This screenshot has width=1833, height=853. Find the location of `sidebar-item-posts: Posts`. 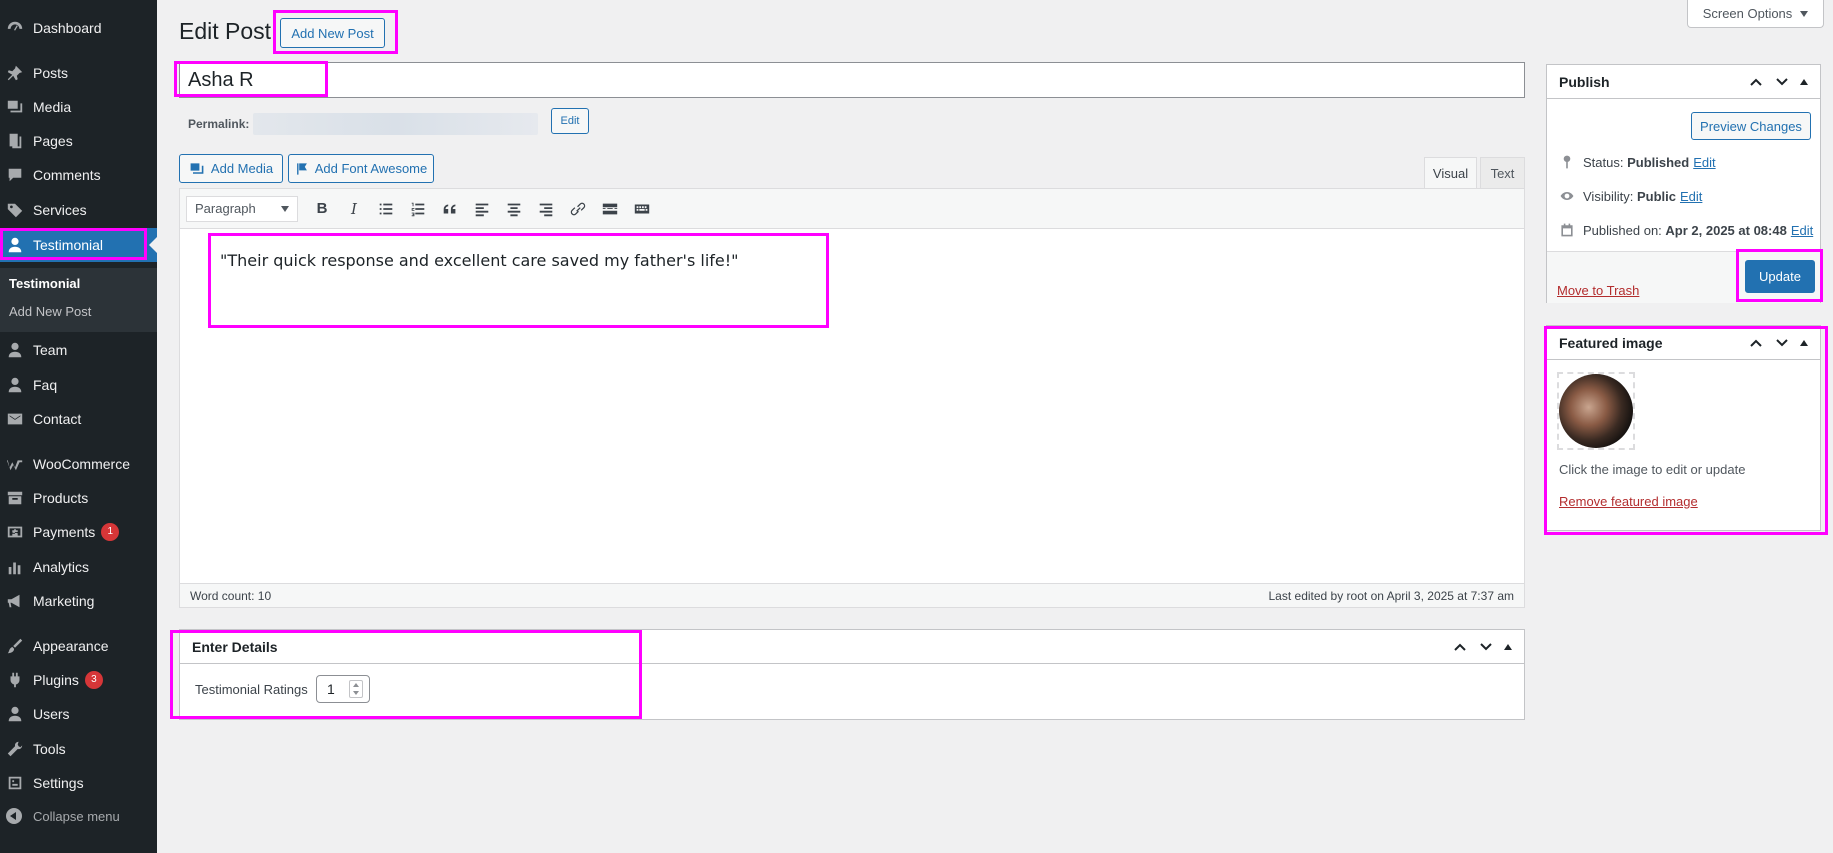

sidebar-item-posts: Posts is located at coordinates (78, 73).